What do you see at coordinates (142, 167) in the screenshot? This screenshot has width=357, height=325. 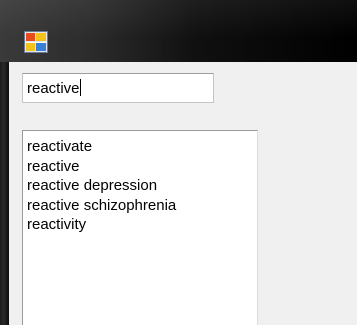 I see `list-item: reactive` at bounding box center [142, 167].